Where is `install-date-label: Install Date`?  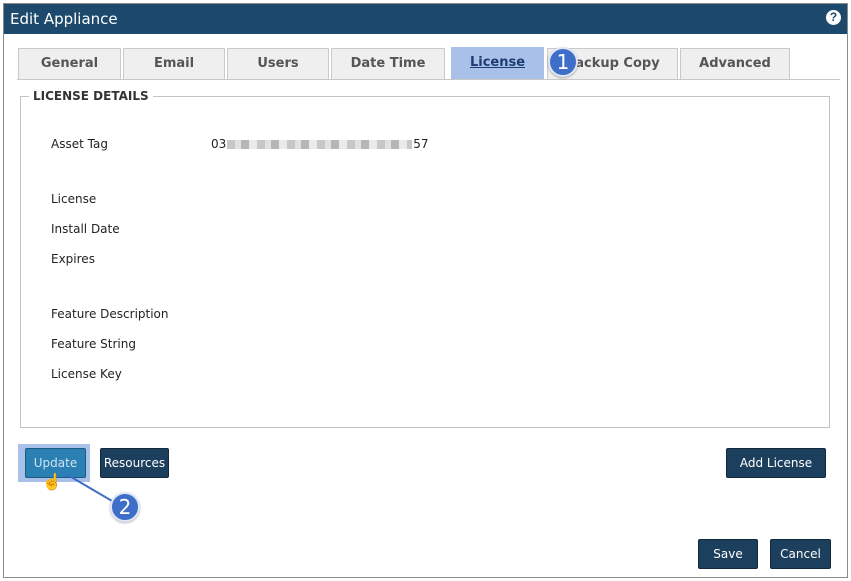 install-date-label: Install Date is located at coordinates (85, 229).